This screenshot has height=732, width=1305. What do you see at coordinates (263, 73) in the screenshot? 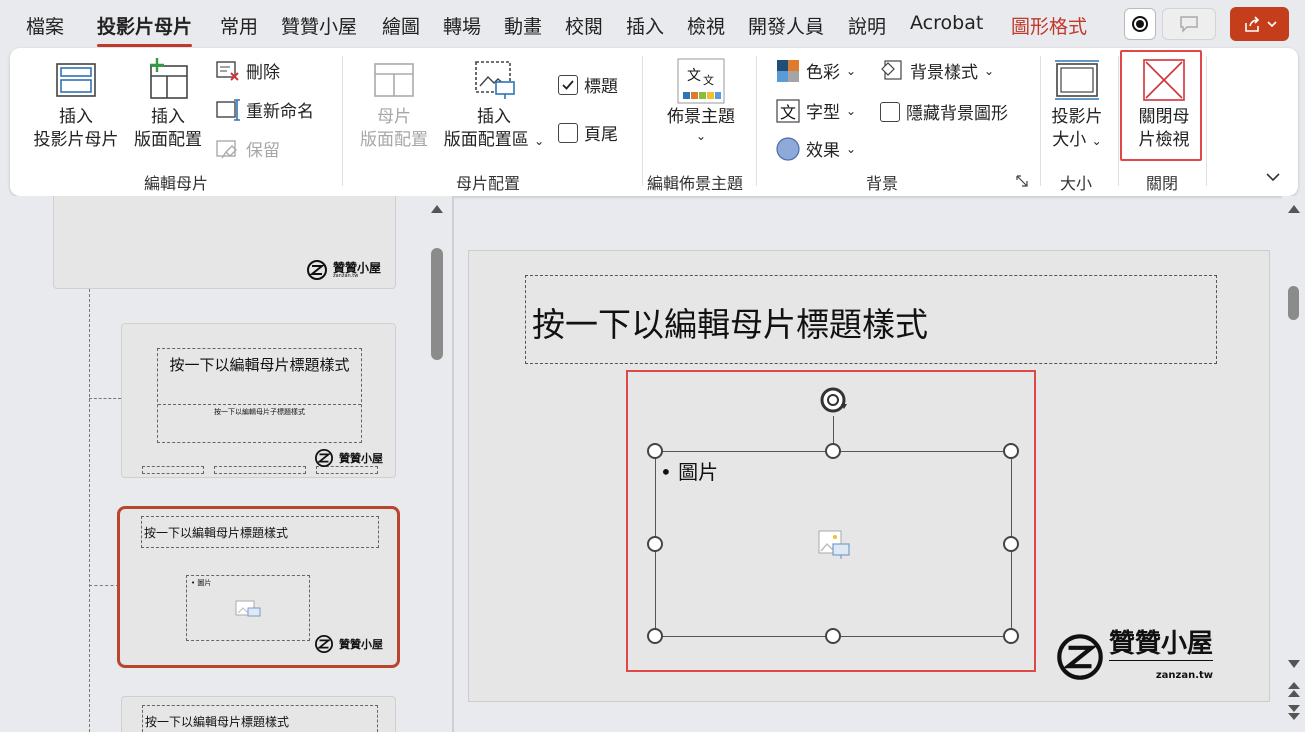
I see `delete-label: 刪除` at bounding box center [263, 73].